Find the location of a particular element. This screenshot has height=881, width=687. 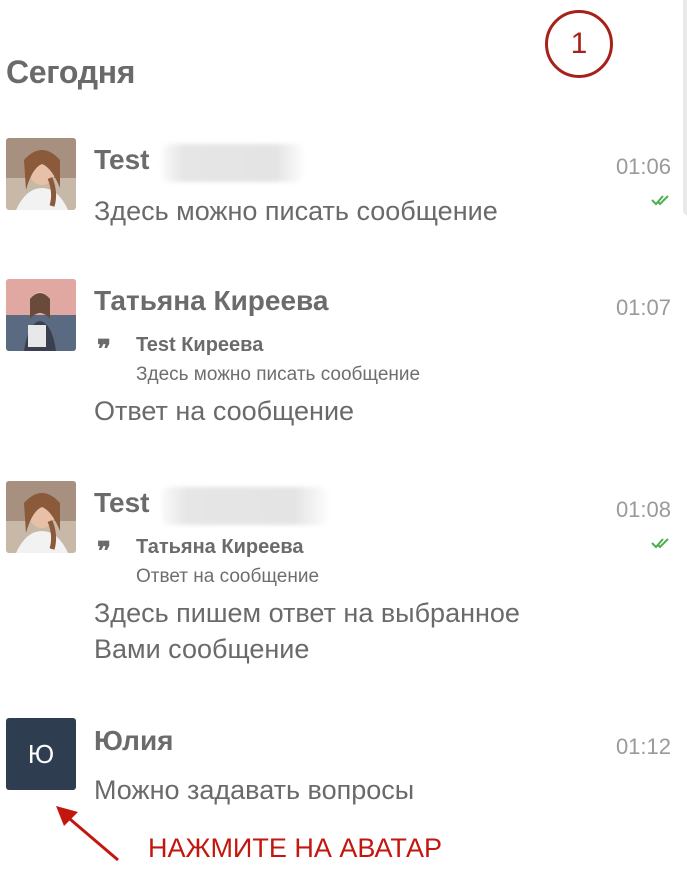

message-author: Татьяна Киреева is located at coordinates (211, 300).